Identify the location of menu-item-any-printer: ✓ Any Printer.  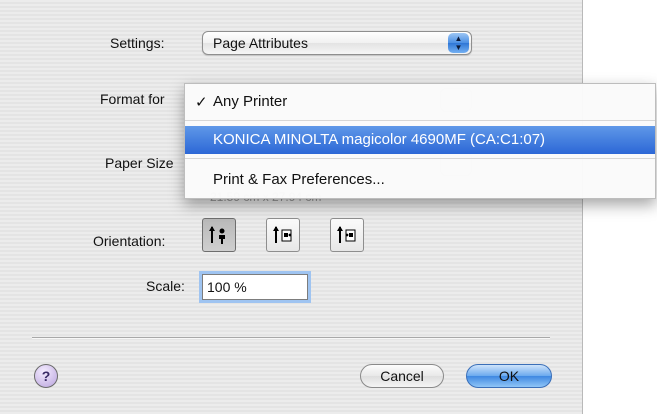
(420, 102).